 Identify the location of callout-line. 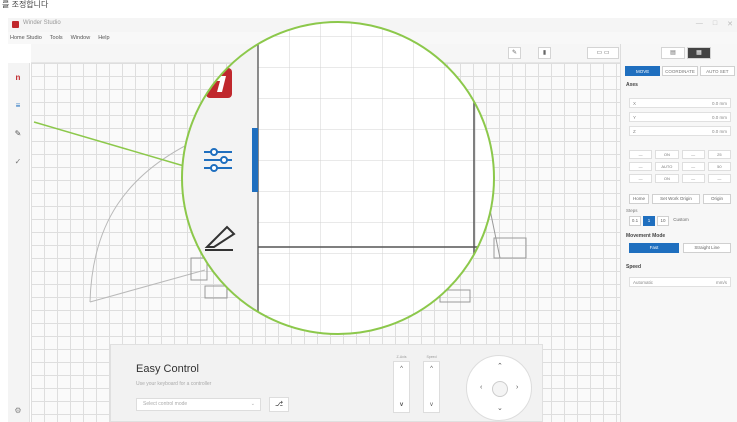
(109, 144).